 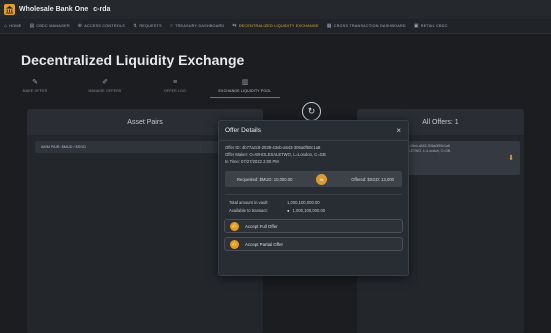 I want to click on nav-label: HOME, so click(x=15, y=26).